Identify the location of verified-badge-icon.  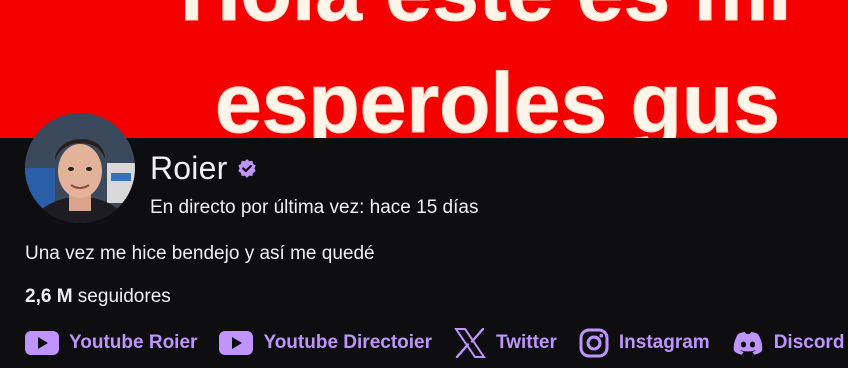
(247, 168).